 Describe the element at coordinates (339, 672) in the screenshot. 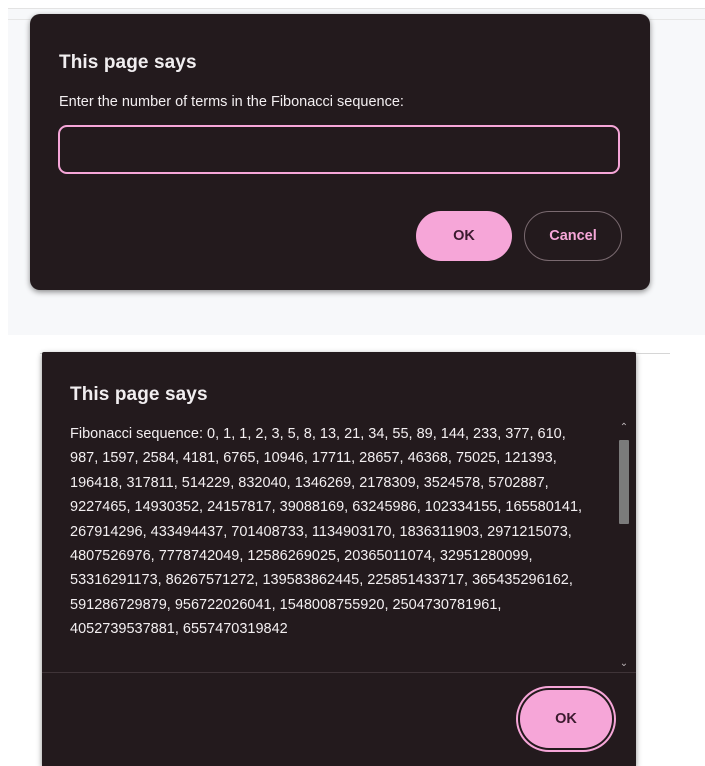

I see `dialog-footer-divider` at that location.